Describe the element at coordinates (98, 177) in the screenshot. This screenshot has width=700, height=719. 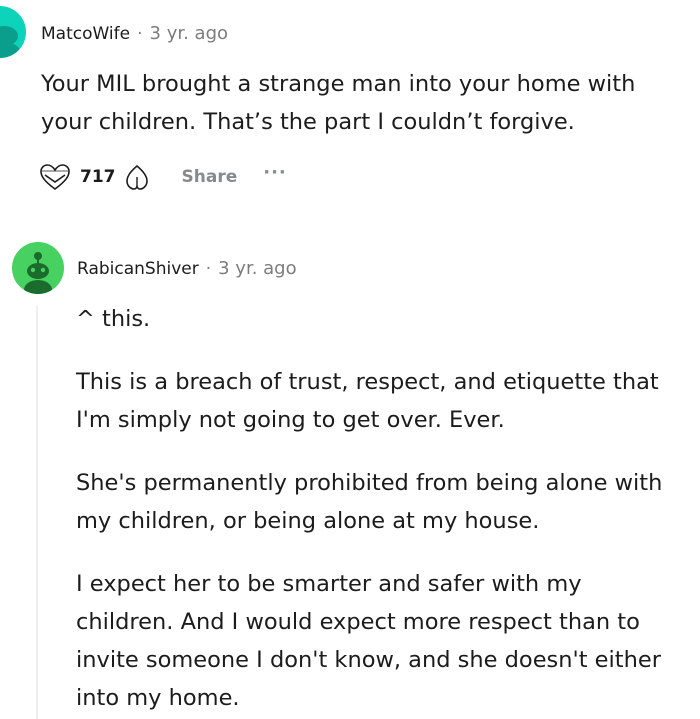
I see `vote-count: 717` at that location.